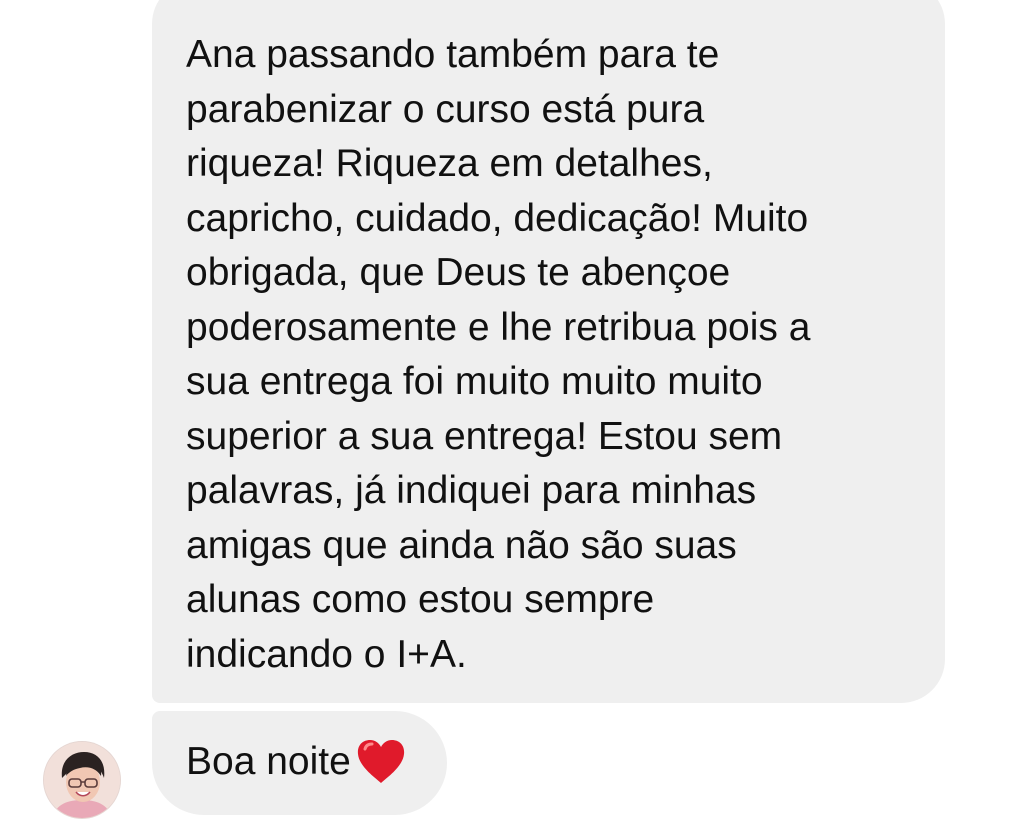 The width and height of the screenshot is (1024, 831). What do you see at coordinates (497, 218) in the screenshot?
I see `message-line: capricho, cuidado, dedicação! Muito` at bounding box center [497, 218].